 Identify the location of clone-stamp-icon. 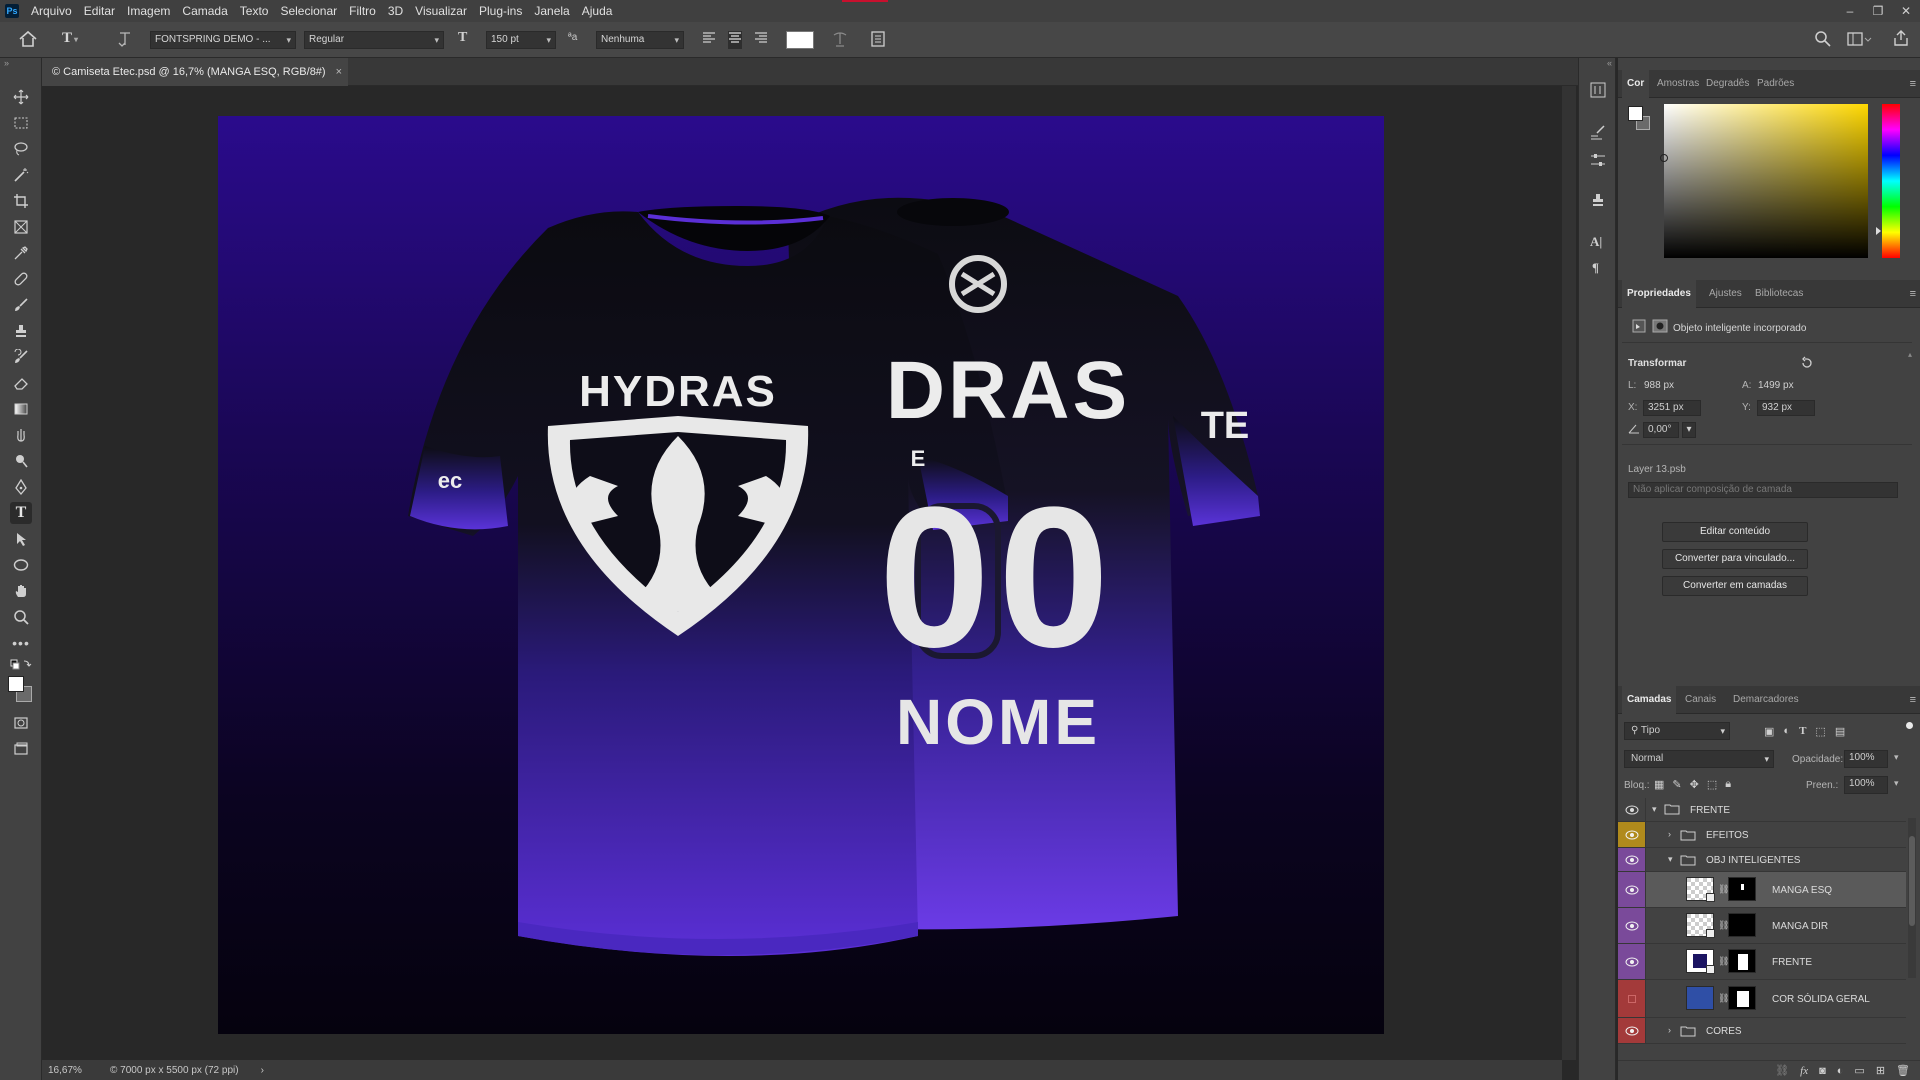
(21, 331).